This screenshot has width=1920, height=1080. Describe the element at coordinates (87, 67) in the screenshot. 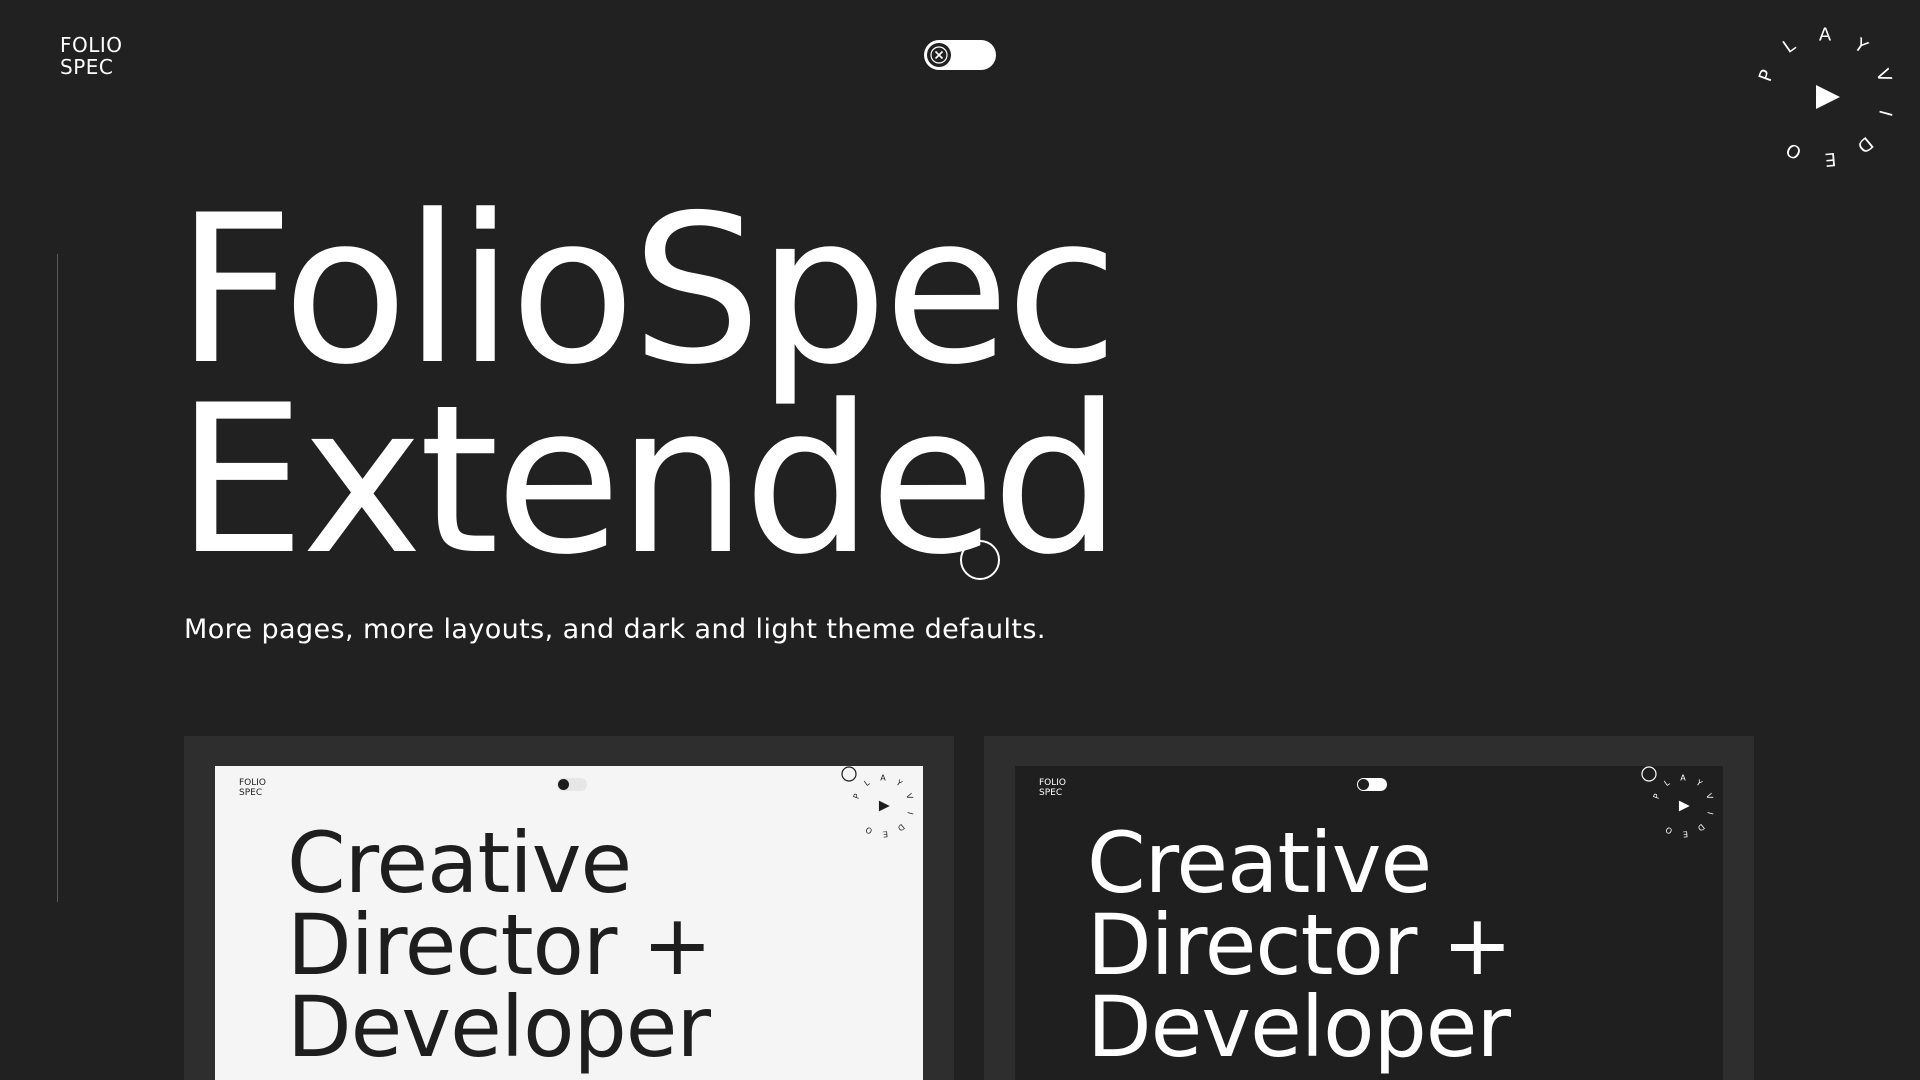

I see `logo-line-2: SPEC` at that location.